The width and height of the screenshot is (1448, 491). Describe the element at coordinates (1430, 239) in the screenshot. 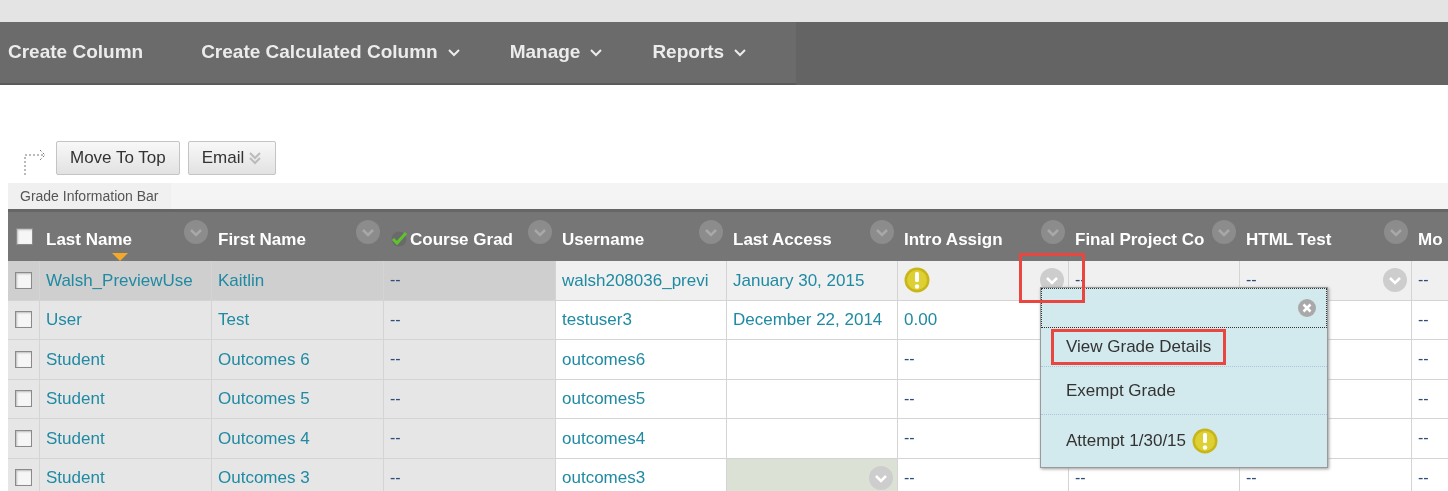

I see `column-header: Mo` at that location.